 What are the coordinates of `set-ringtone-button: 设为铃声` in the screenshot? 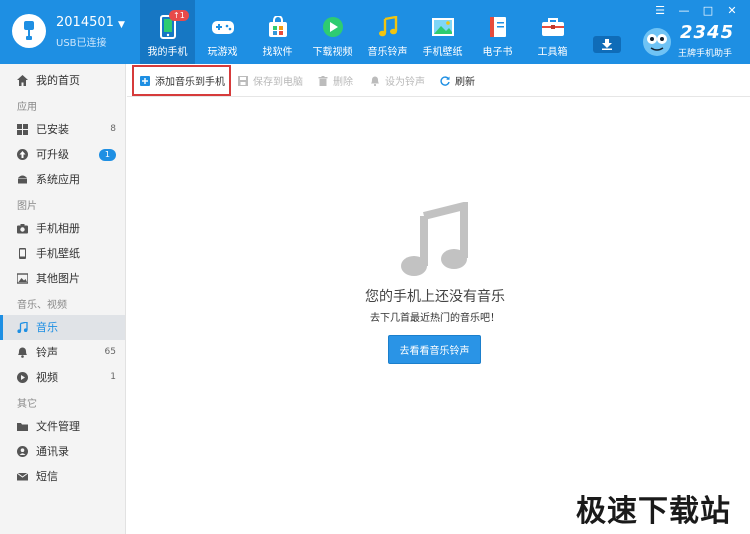 It's located at (397, 80).